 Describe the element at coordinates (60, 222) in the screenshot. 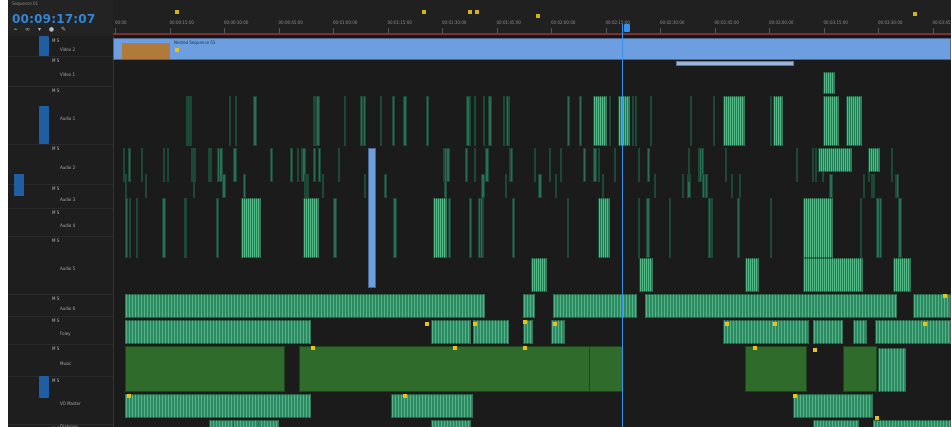

I see `track-header-audio-4: M S Audio 4` at that location.